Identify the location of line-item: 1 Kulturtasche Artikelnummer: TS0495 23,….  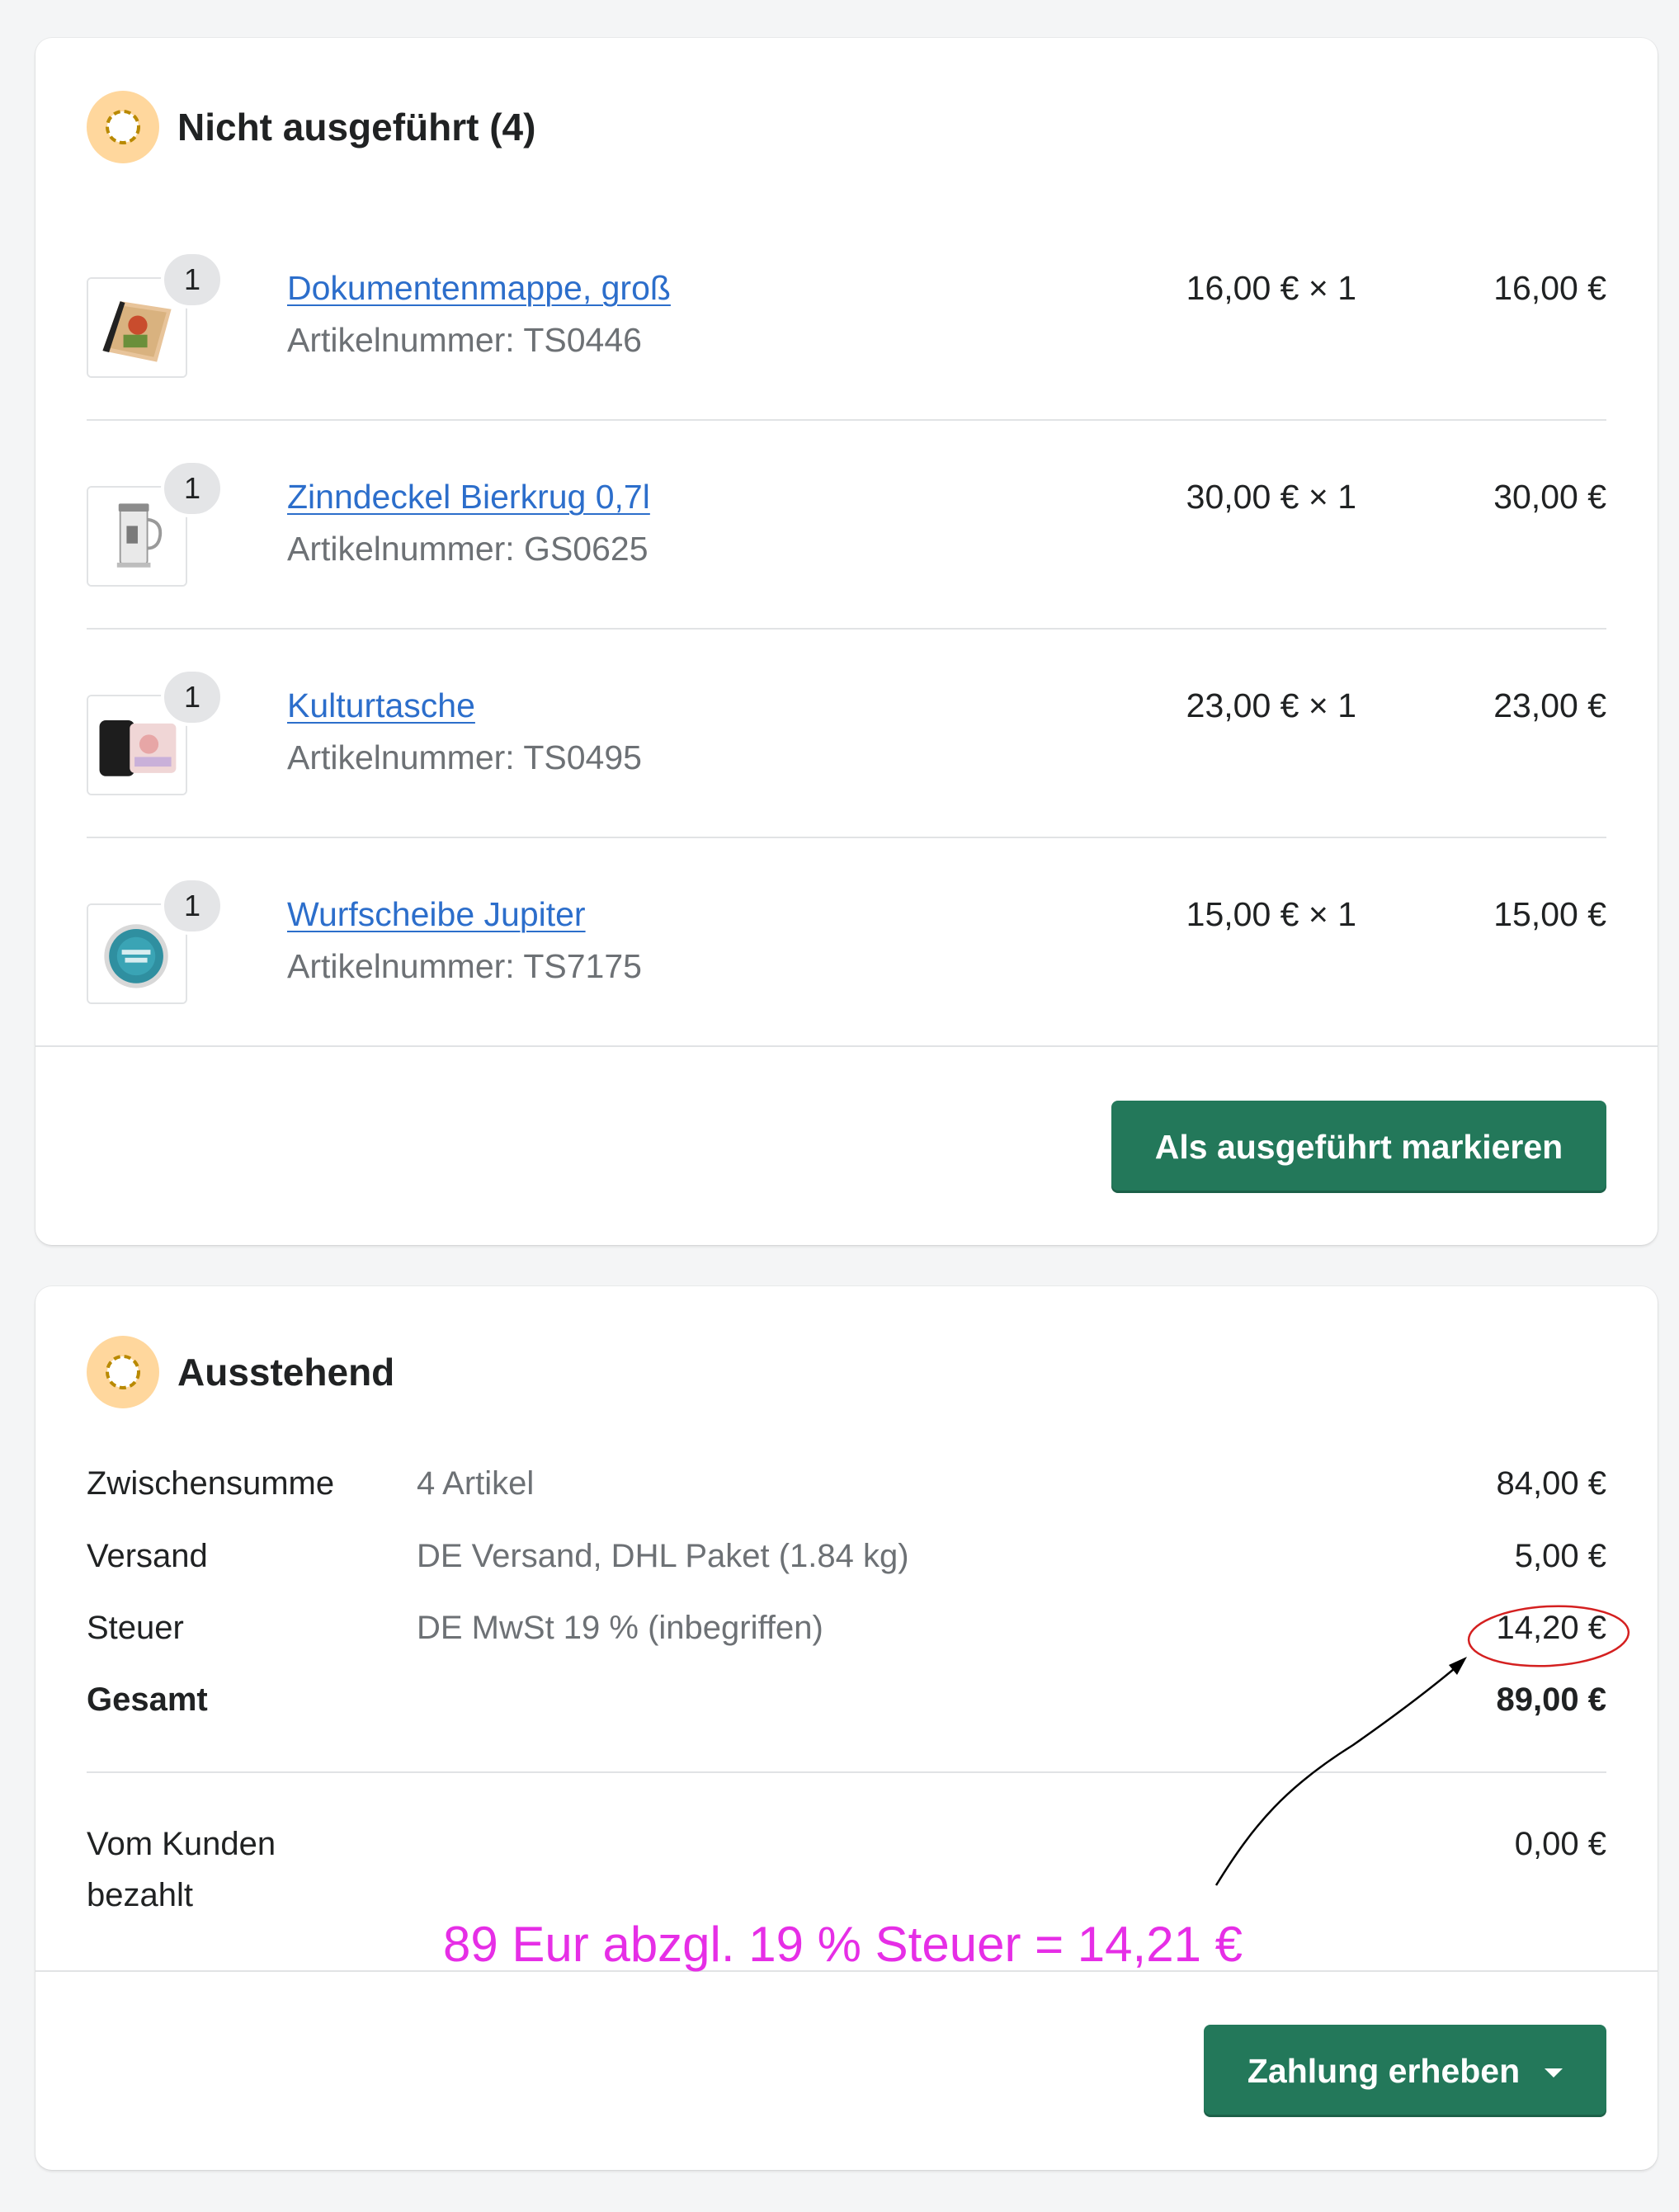
(846, 758).